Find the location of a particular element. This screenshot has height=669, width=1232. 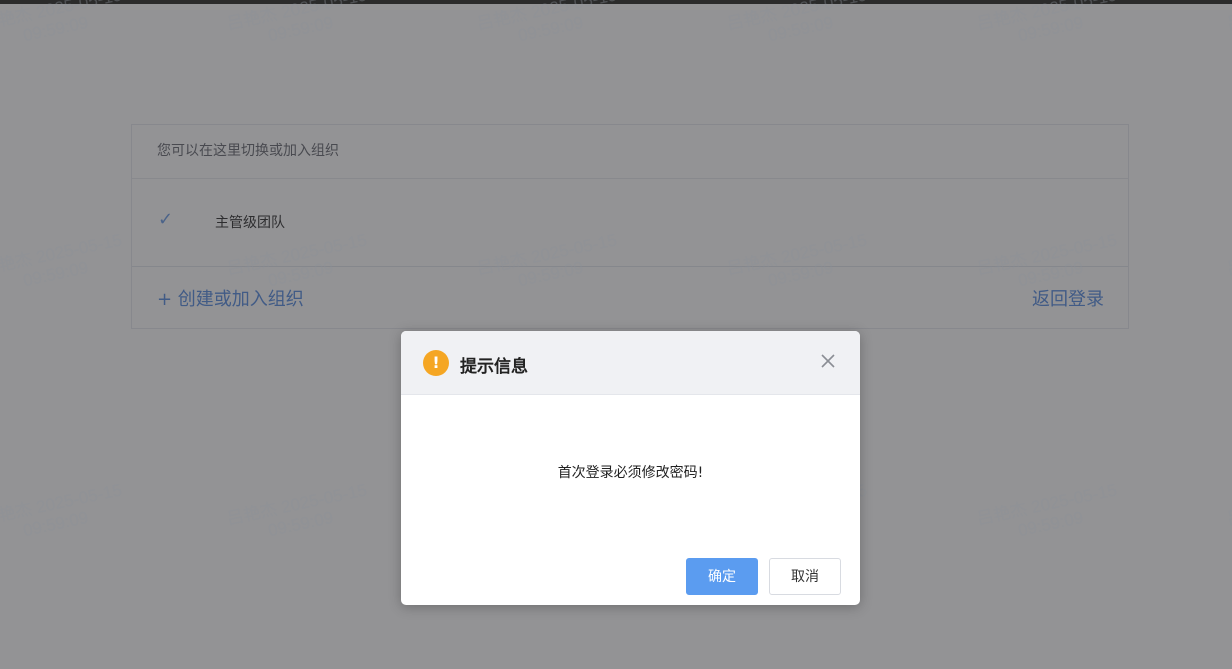

close-icon is located at coordinates (828, 361).